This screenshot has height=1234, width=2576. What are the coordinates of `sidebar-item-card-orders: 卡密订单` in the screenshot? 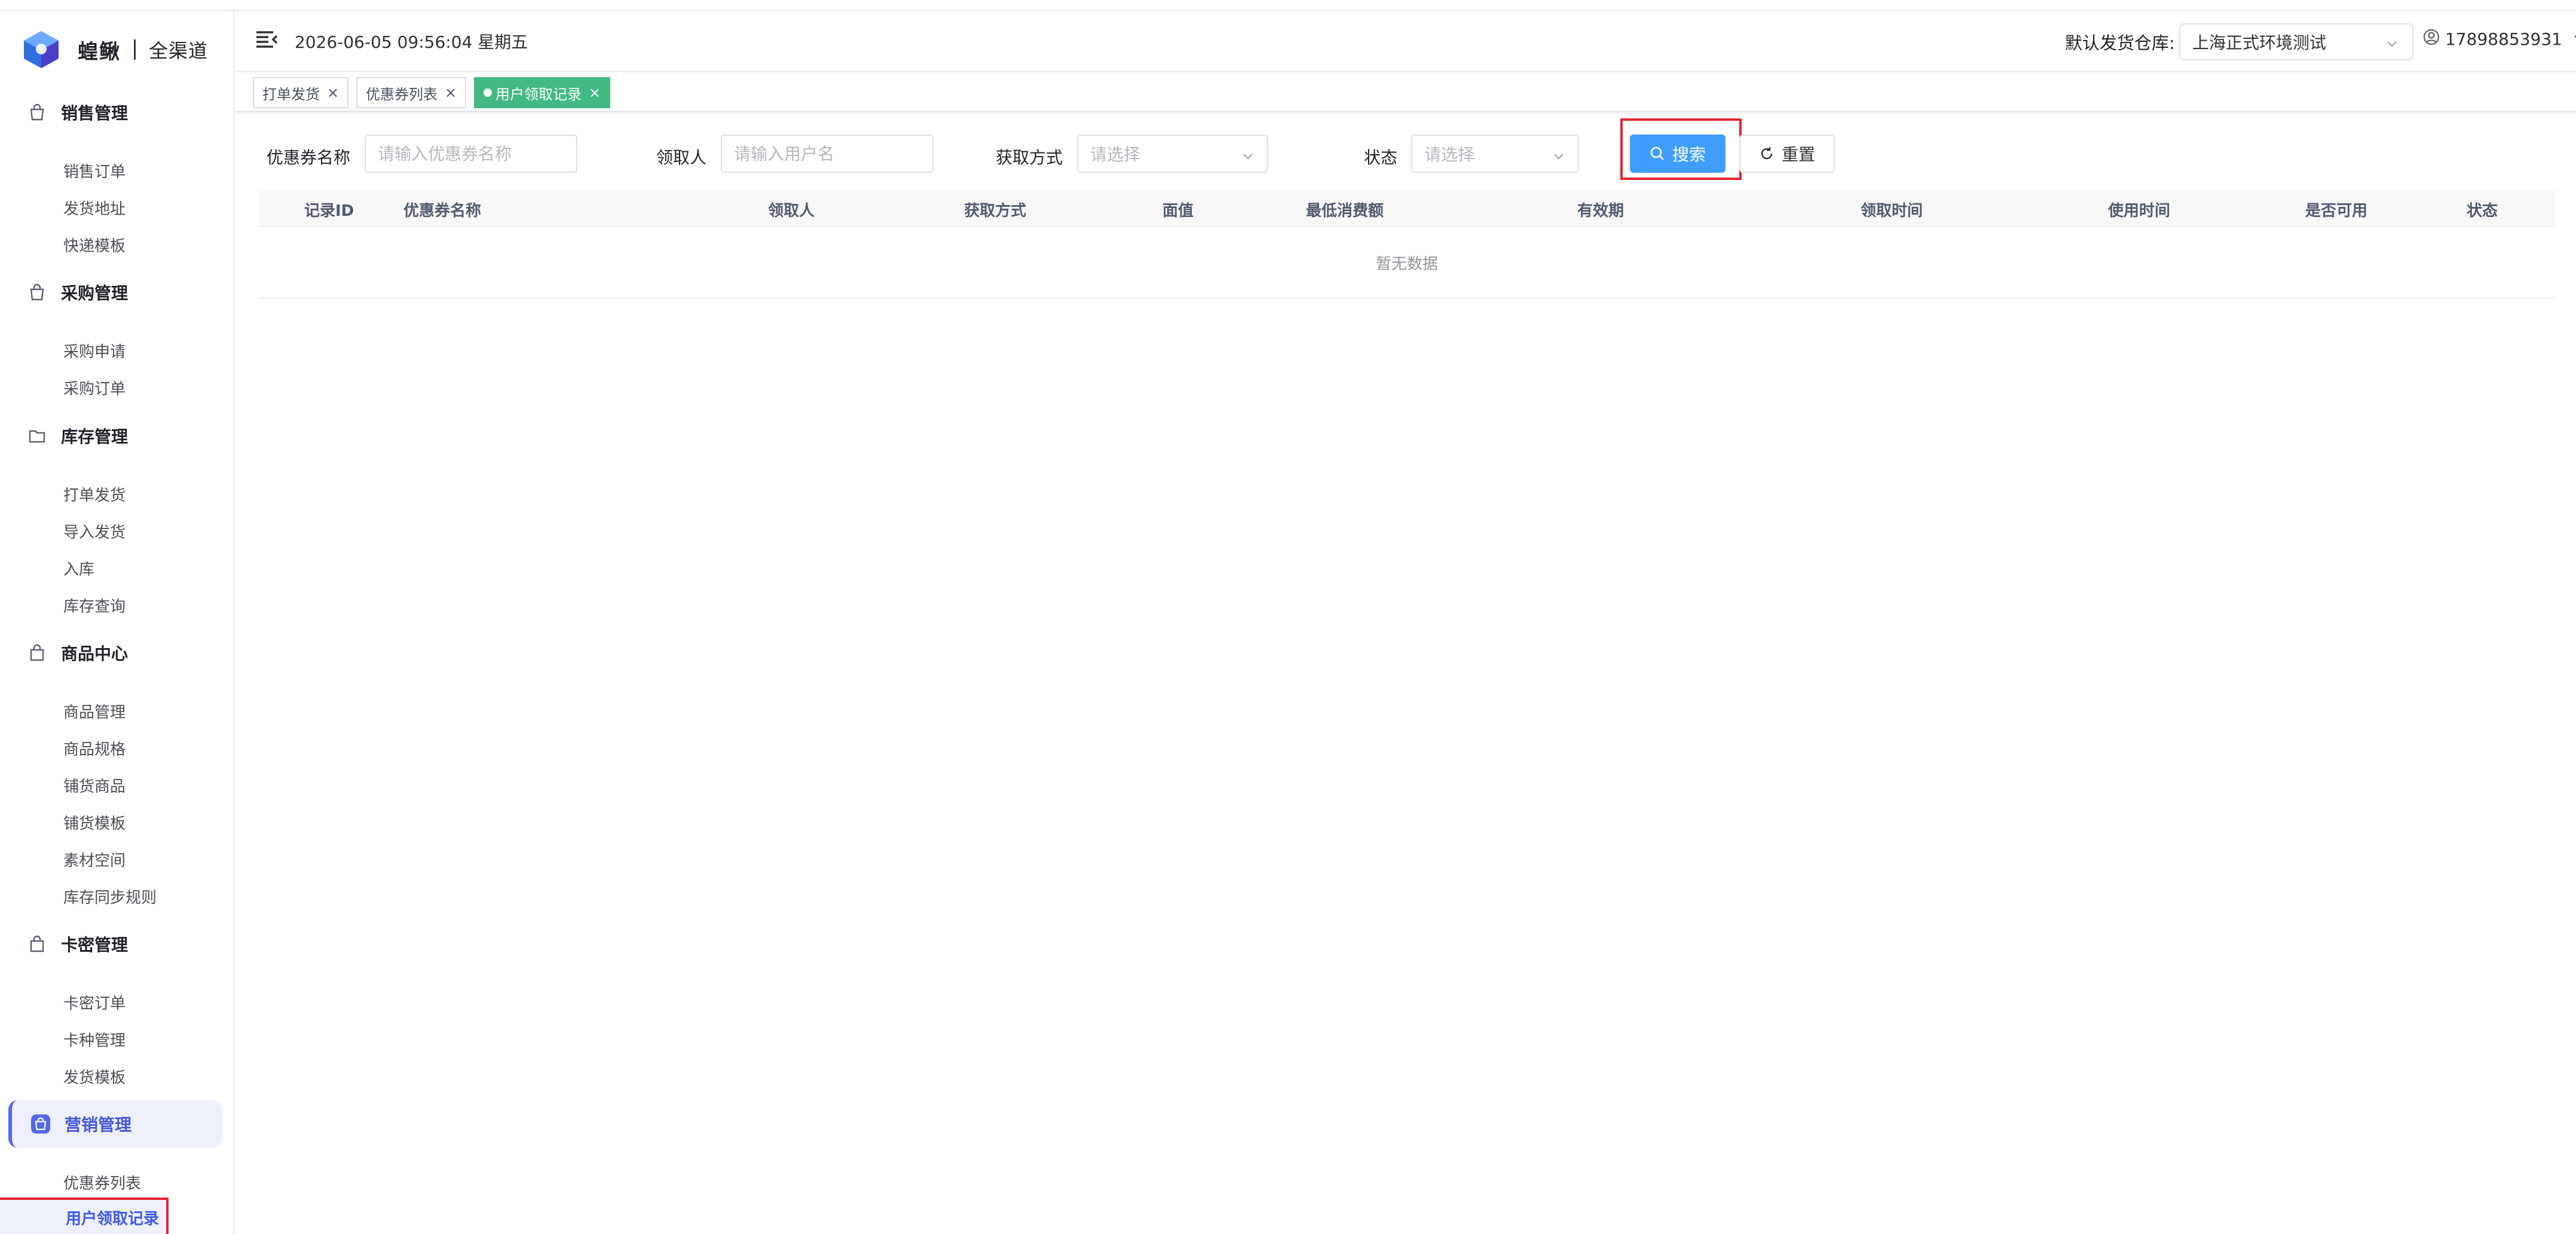 It's located at (84, 1002).